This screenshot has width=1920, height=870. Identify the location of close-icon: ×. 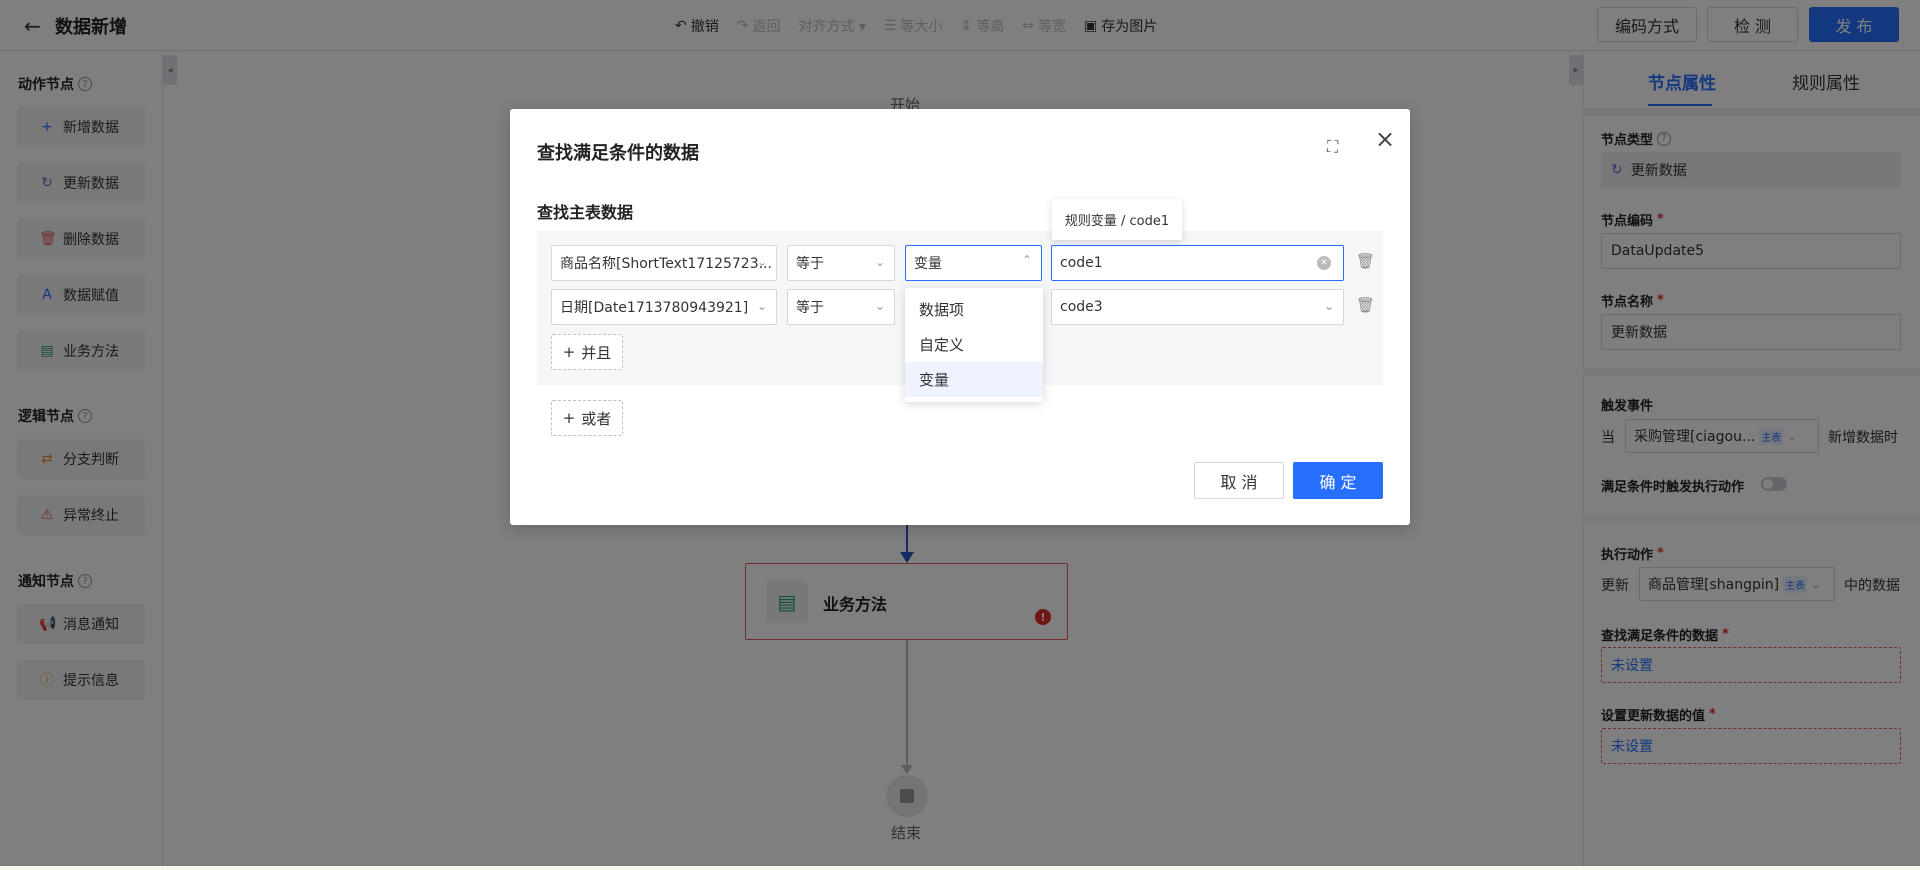
(1385, 139).